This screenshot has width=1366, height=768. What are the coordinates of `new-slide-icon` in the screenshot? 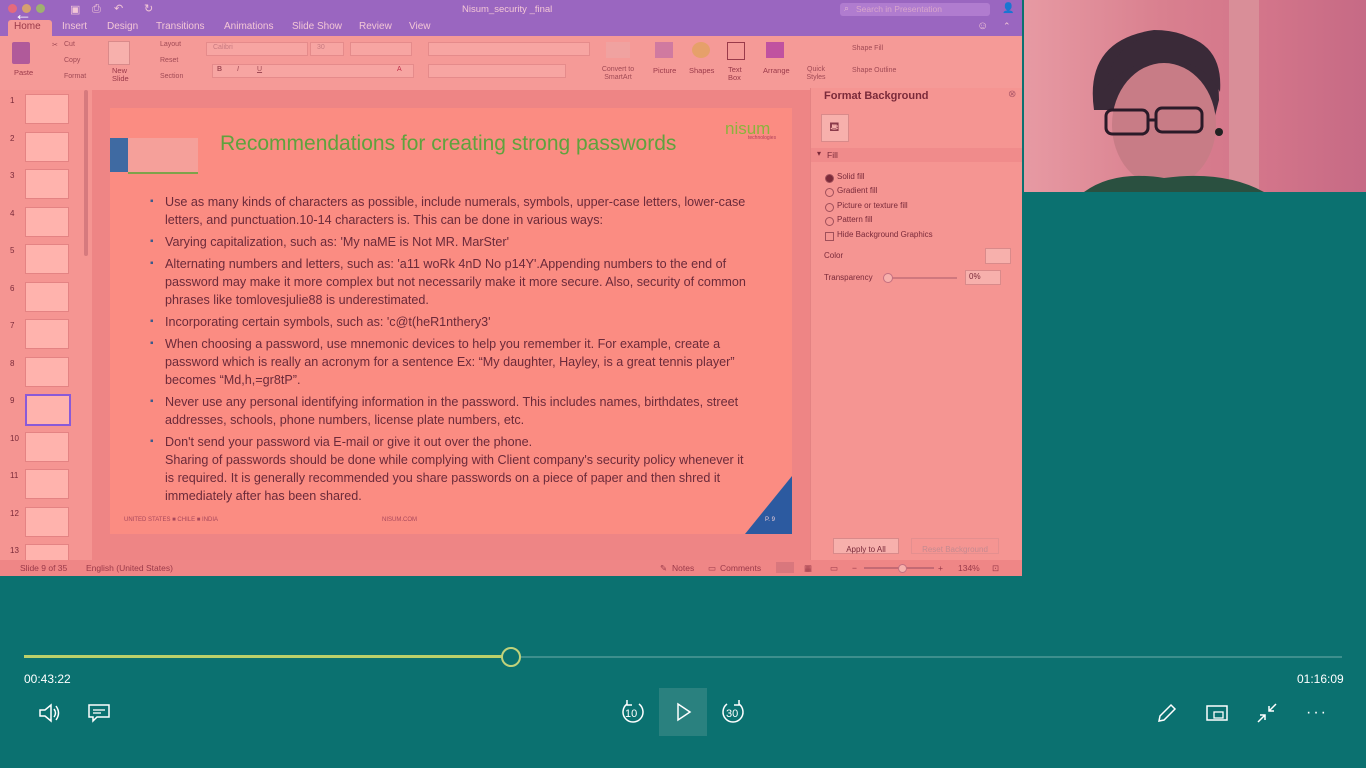 It's located at (119, 53).